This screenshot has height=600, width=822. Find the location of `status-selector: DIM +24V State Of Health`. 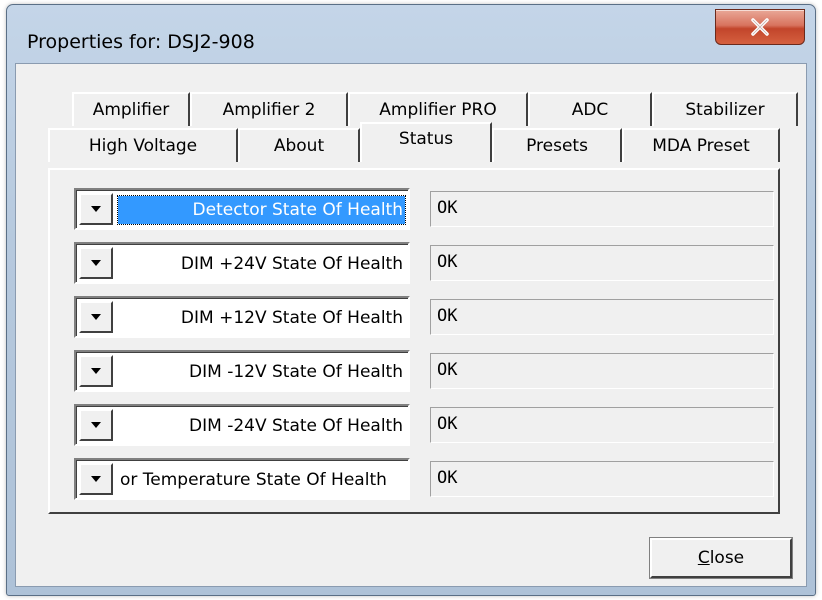

status-selector: DIM +24V State Of Health is located at coordinates (242, 263).